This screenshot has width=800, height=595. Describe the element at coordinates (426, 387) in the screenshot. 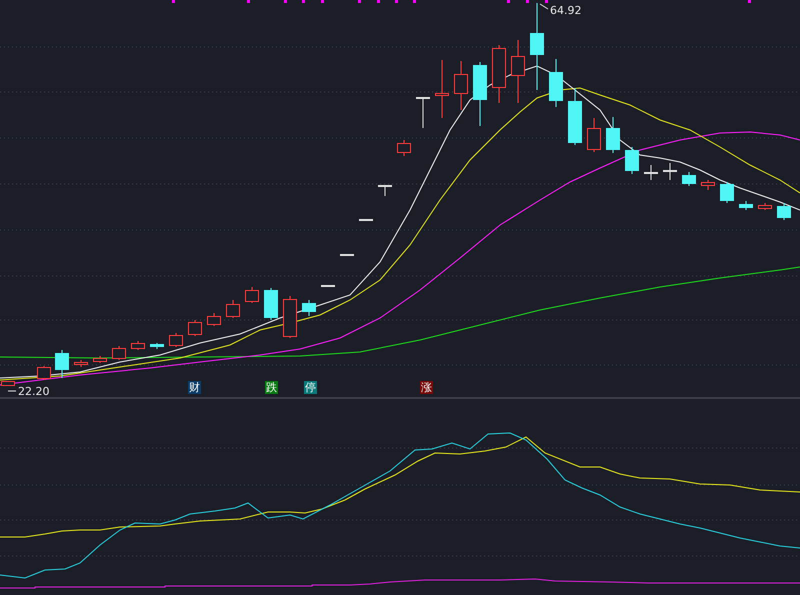

I see `event-marker: 涨` at that location.